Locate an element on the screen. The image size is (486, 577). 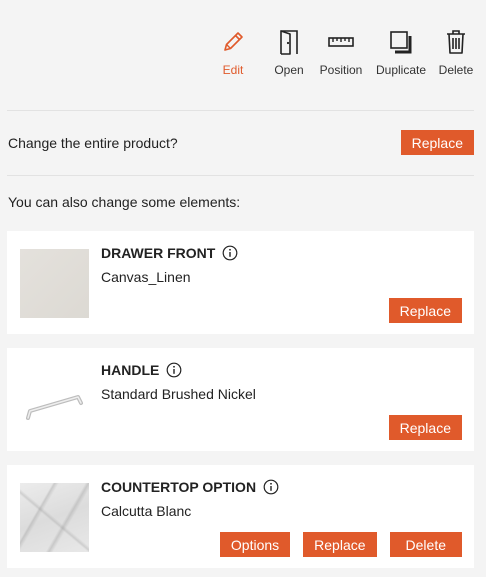
edit-tool: Edit is located at coordinates (233, 52).